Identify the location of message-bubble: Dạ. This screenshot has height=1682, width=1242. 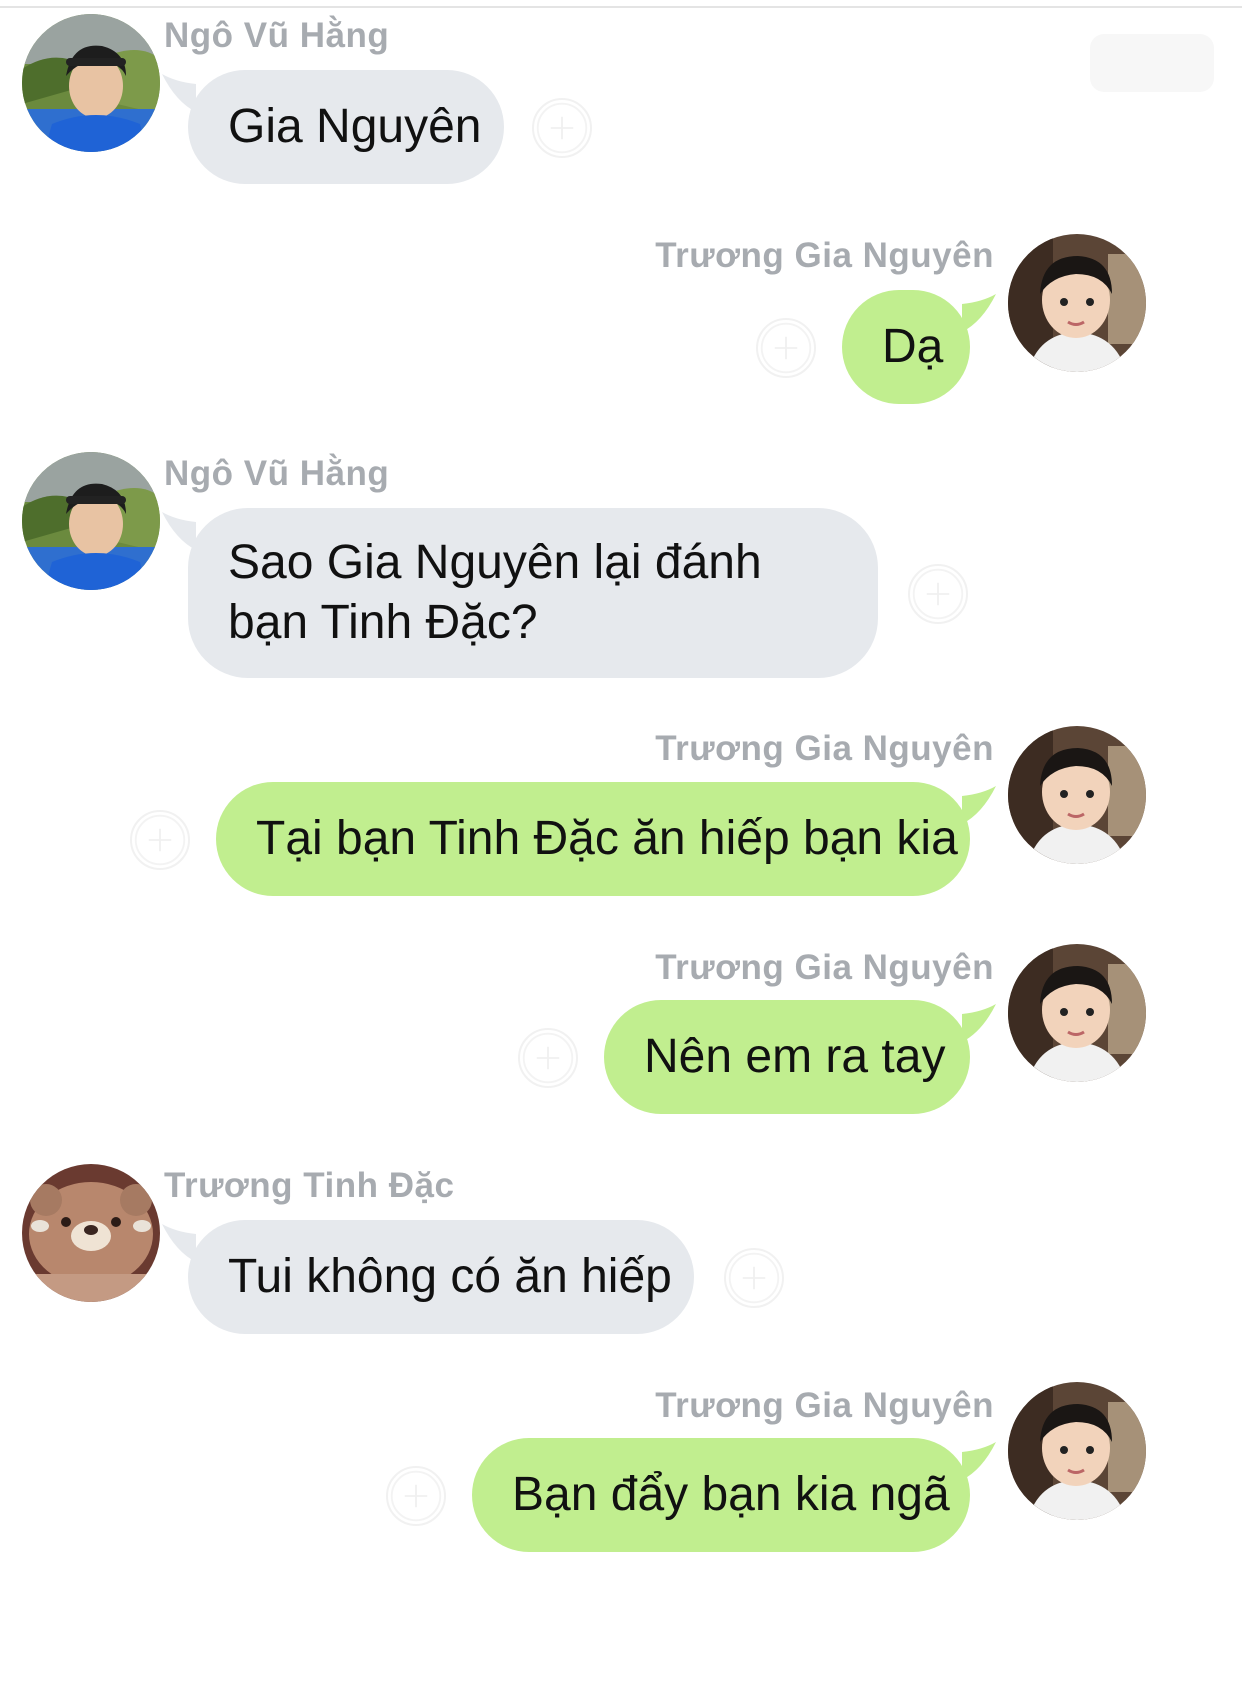
(906, 347).